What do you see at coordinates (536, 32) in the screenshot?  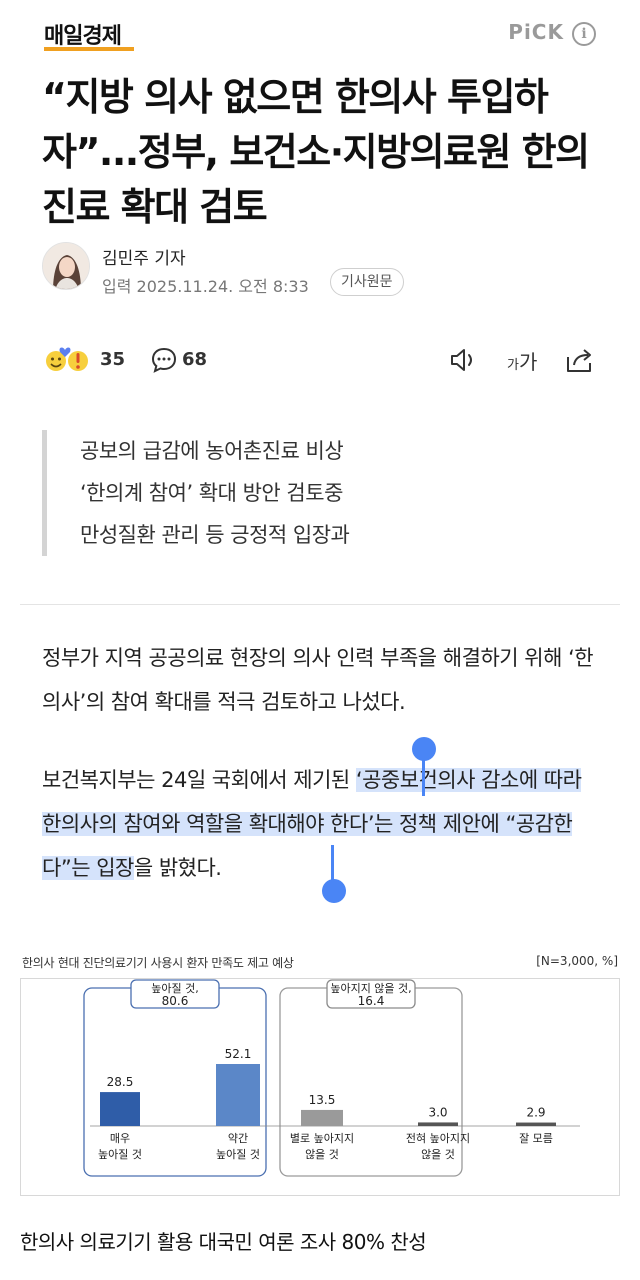 I see `pick-label: PiCK` at bounding box center [536, 32].